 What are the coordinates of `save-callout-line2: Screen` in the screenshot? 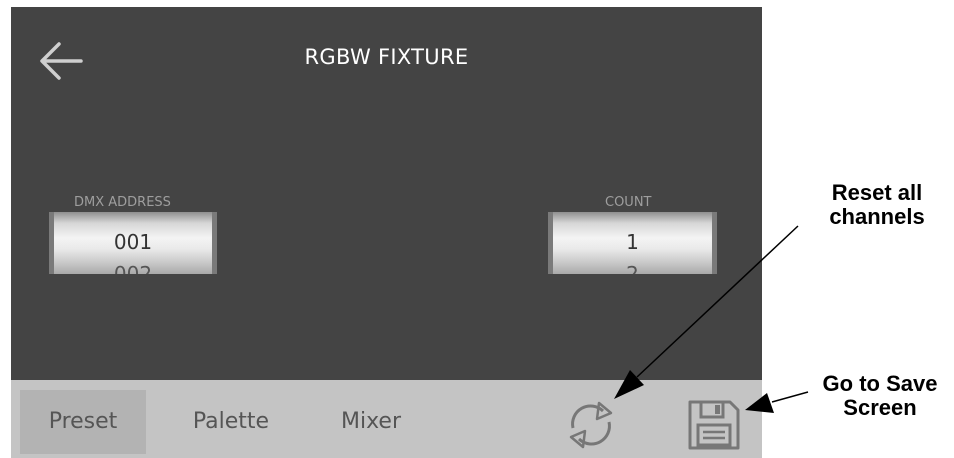 It's located at (880, 407).